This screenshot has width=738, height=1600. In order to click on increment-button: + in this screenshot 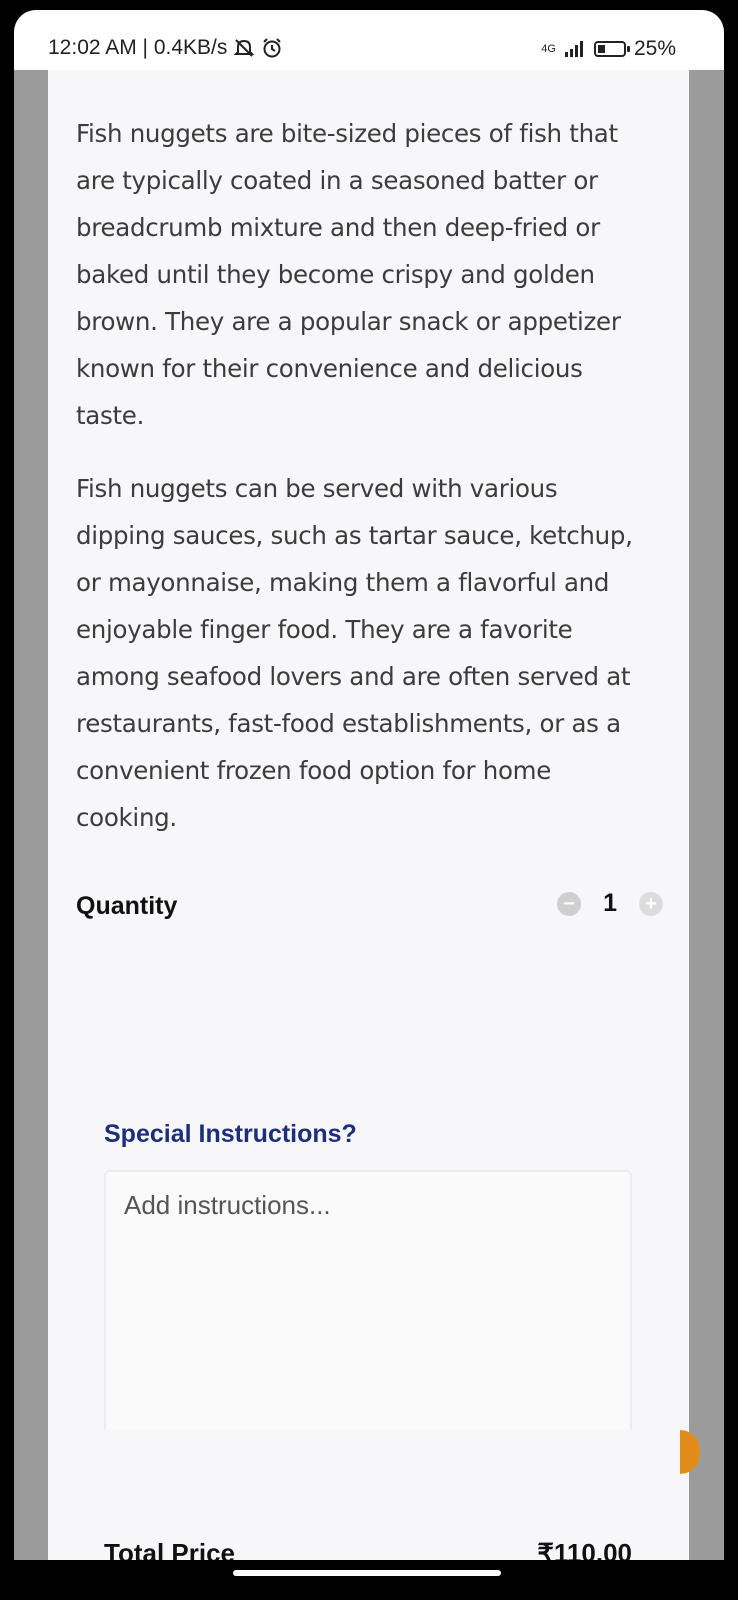, I will do `click(651, 903)`.